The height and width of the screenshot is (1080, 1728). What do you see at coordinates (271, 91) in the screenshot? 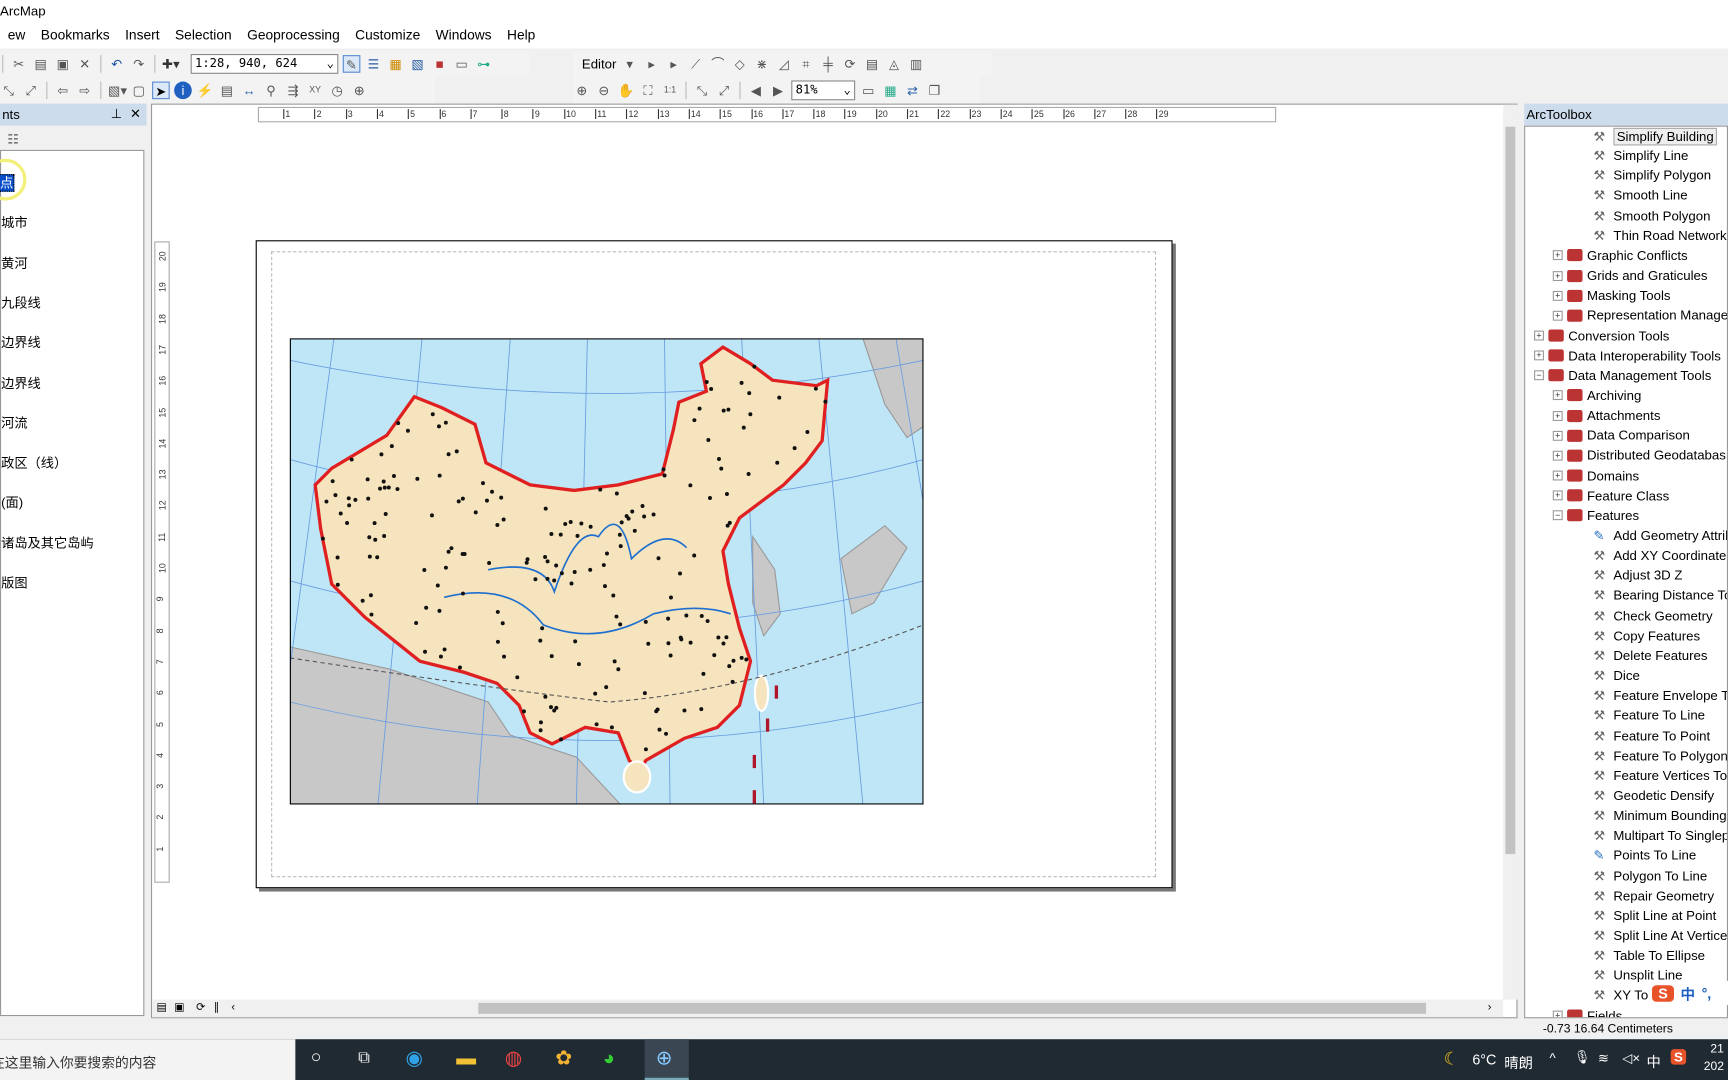
I see `find-icon: ⚲` at bounding box center [271, 91].